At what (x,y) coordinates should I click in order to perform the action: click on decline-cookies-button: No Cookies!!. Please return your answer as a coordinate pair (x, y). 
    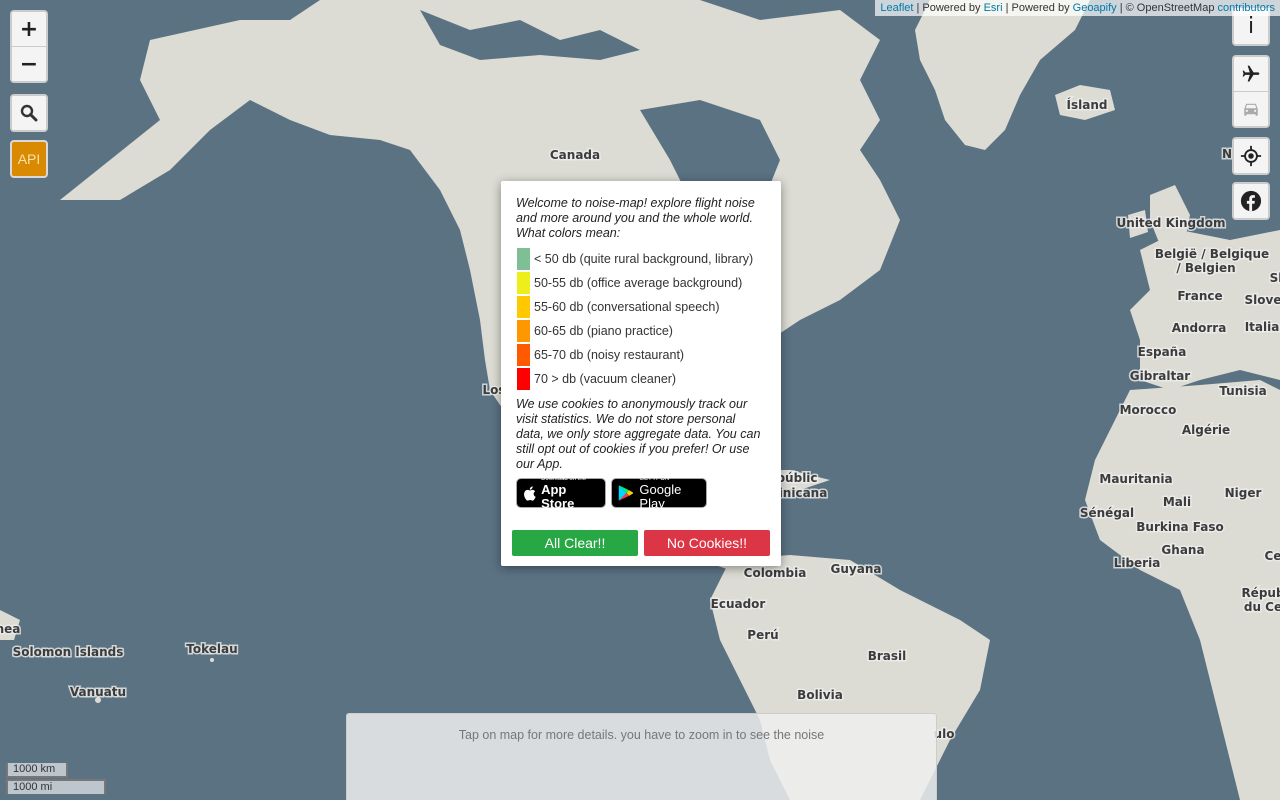
    Looking at the image, I should click on (707, 543).